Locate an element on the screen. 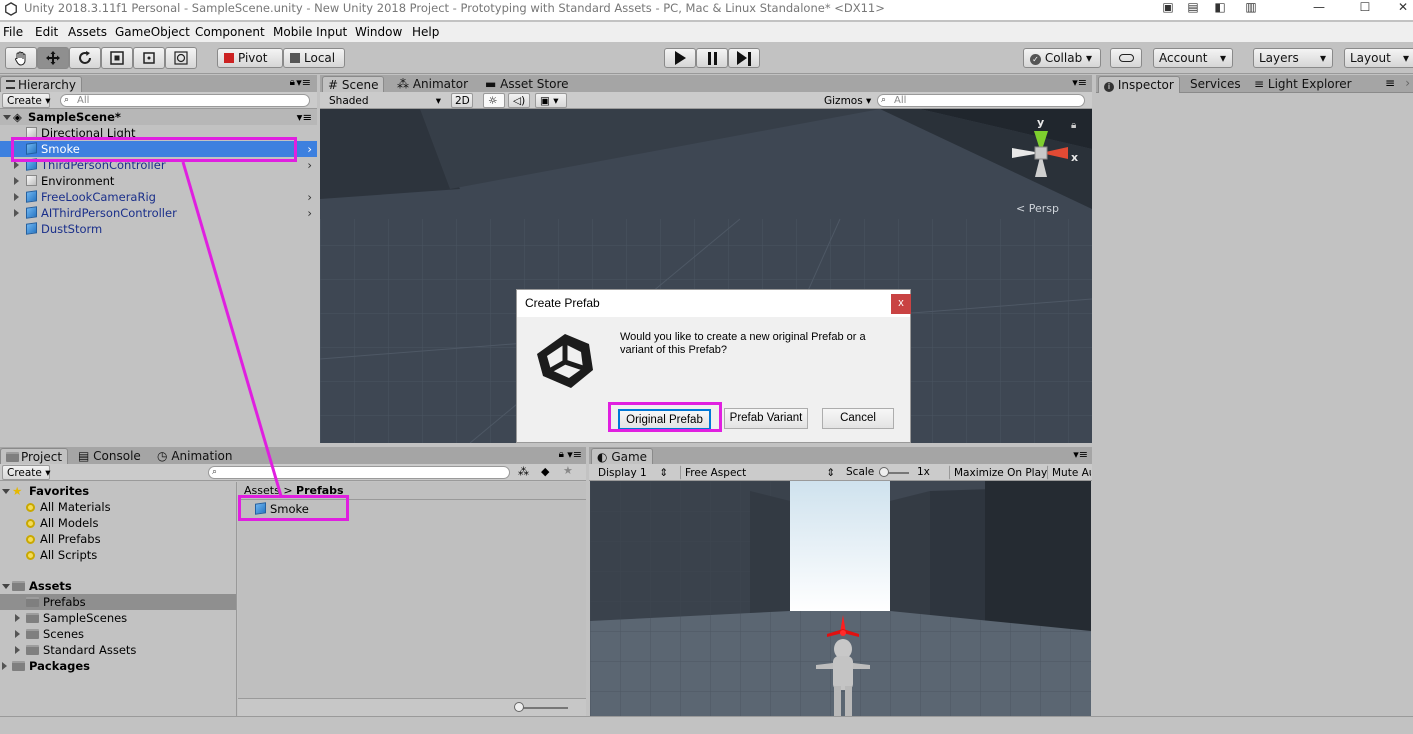 The width and height of the screenshot is (1413, 734). slider-handle is located at coordinates (519, 707).